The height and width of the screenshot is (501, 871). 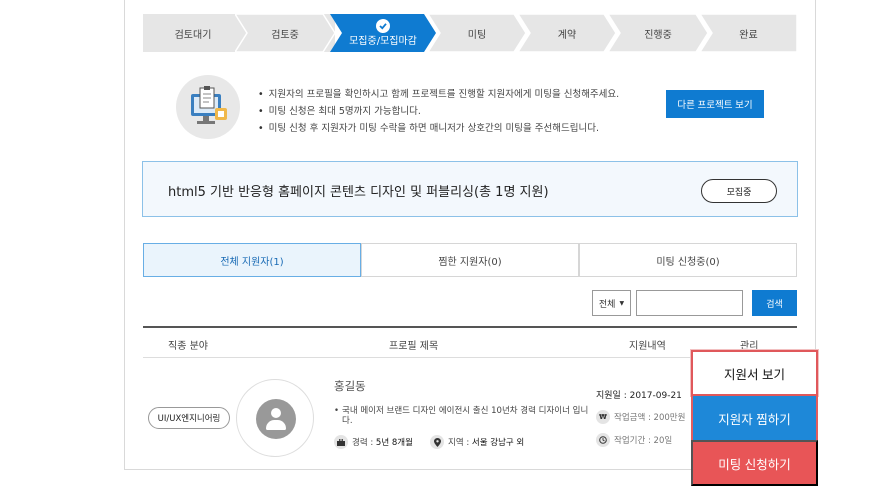 I want to click on step-meeting: 미팅, so click(x=477, y=33).